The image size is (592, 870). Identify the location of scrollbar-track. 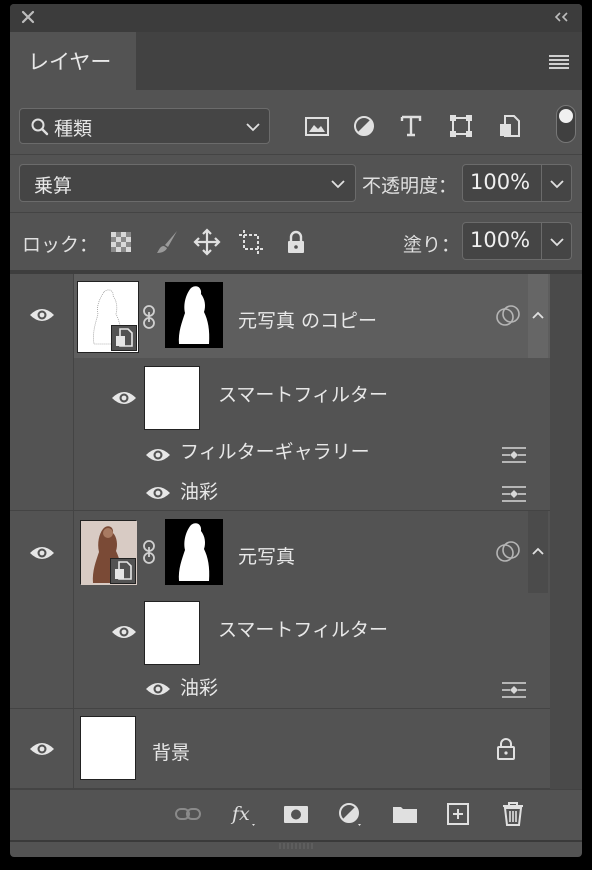
(566, 531).